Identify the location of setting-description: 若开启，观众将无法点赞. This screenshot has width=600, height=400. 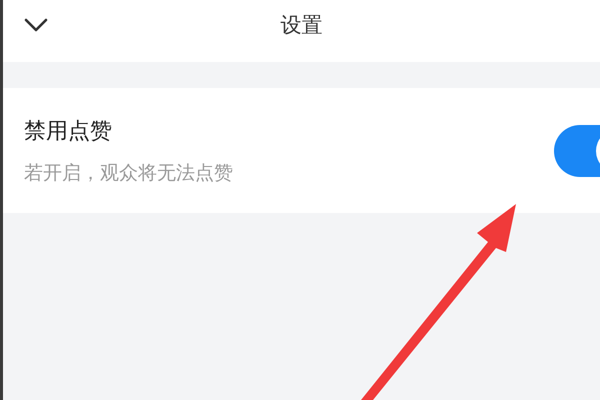
(128, 173).